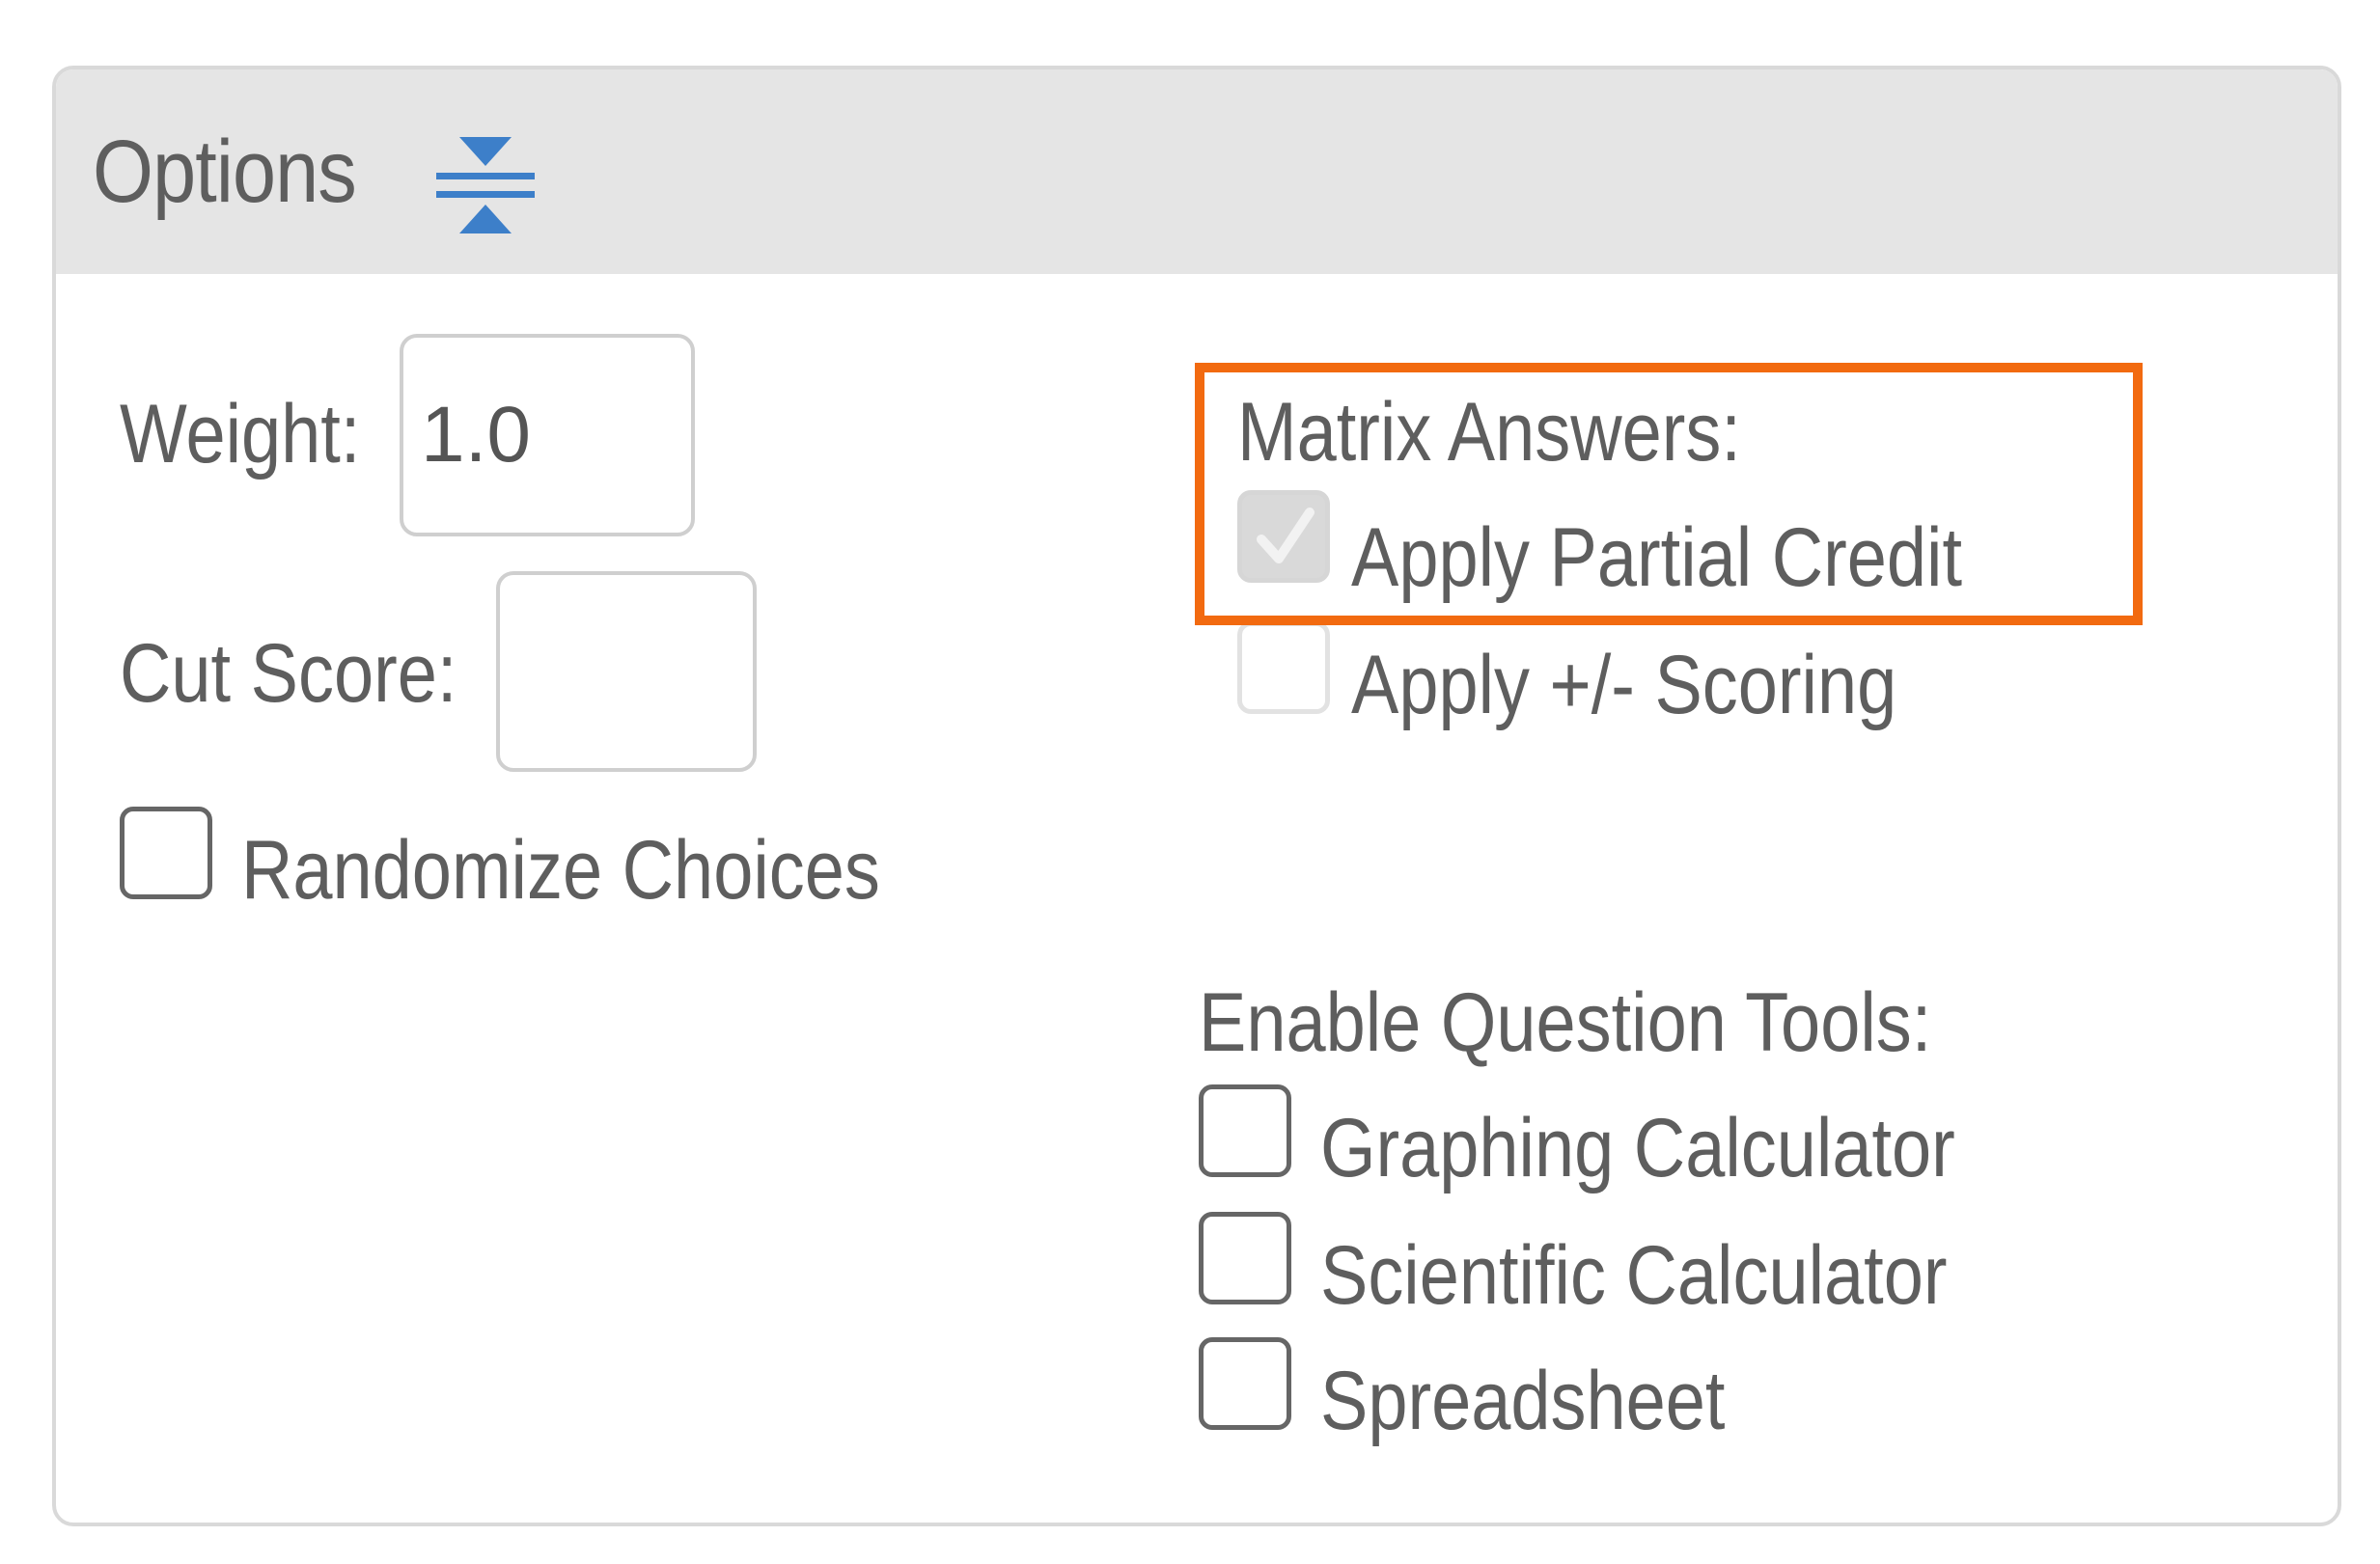 This screenshot has width=2380, height=1564. What do you see at coordinates (1624, 685) in the screenshot?
I see `apply-plus-minus-scoring-label: Apply +/- Scoring` at bounding box center [1624, 685].